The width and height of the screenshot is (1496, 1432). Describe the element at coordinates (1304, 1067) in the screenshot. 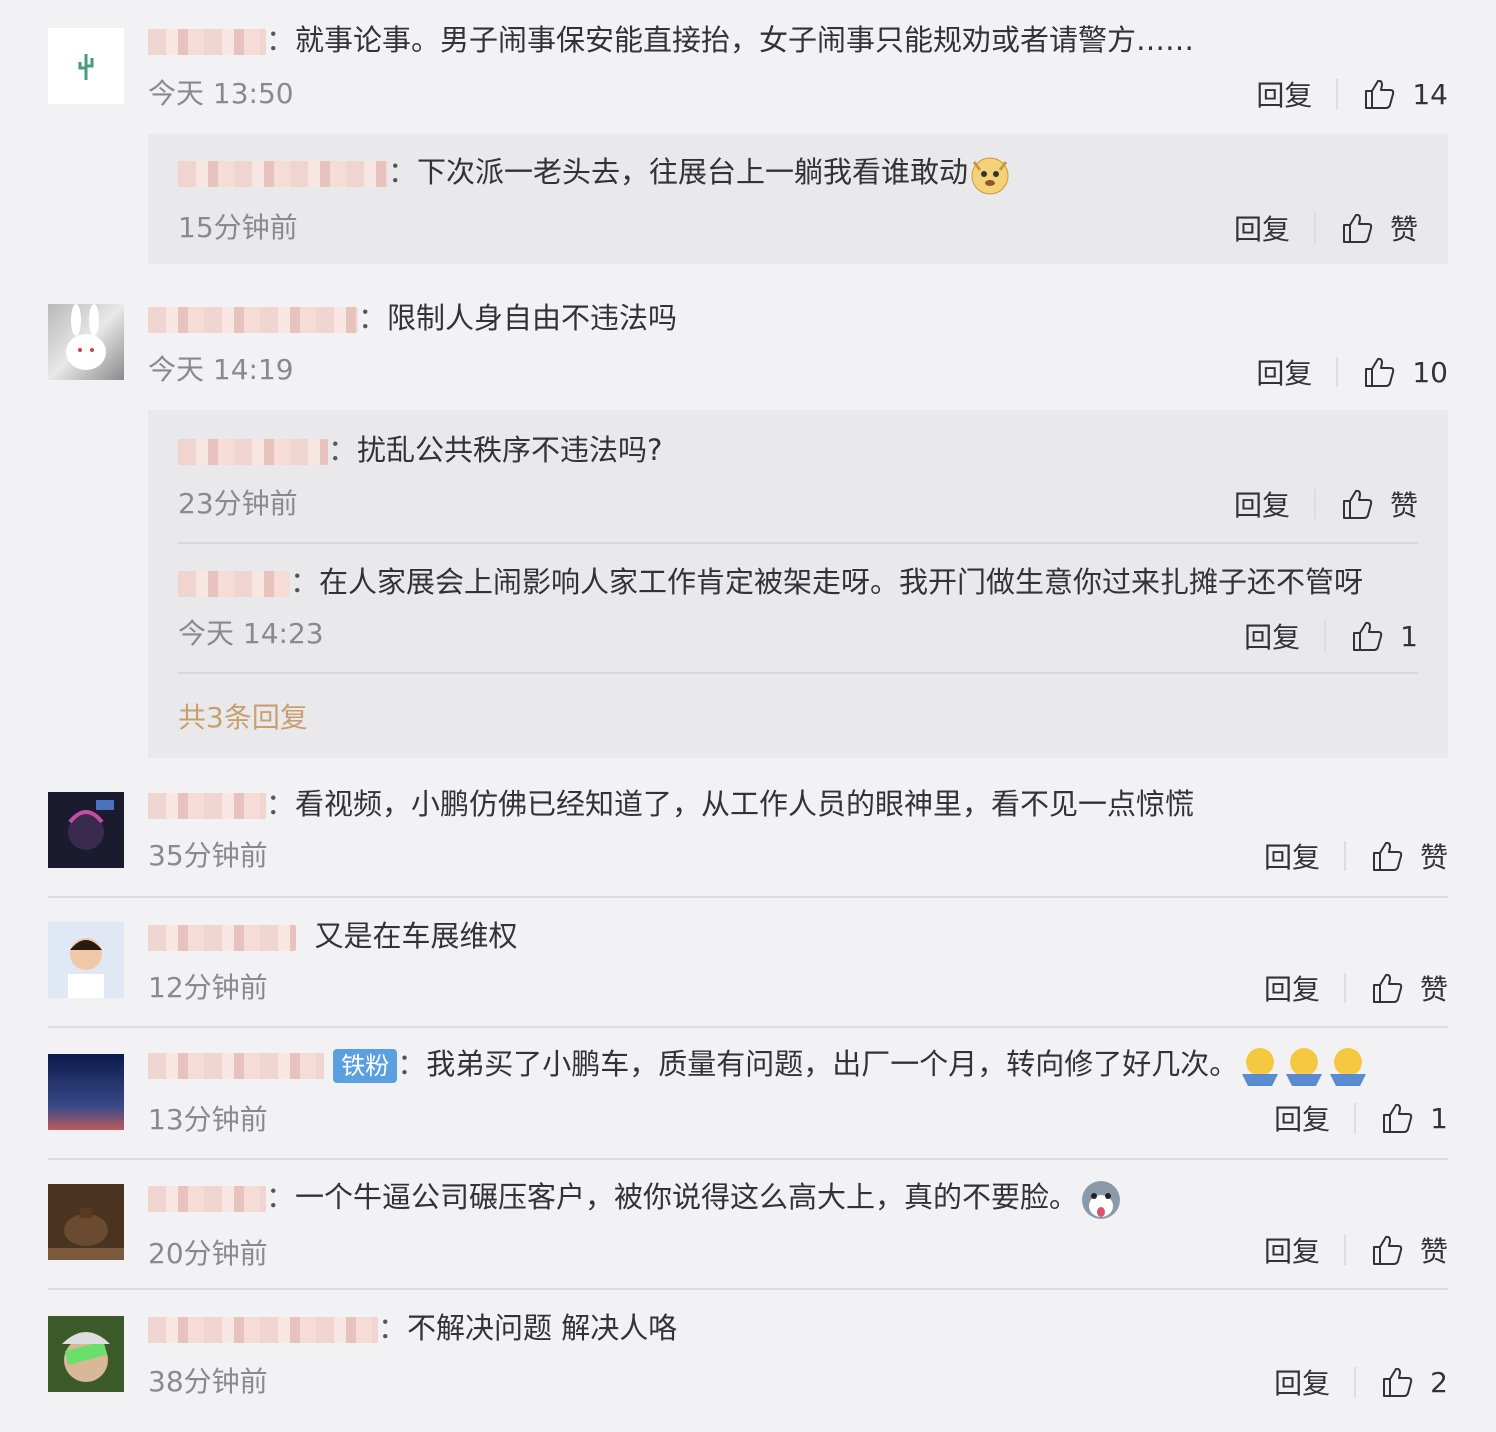

I see `shrug-emoji-icon` at that location.